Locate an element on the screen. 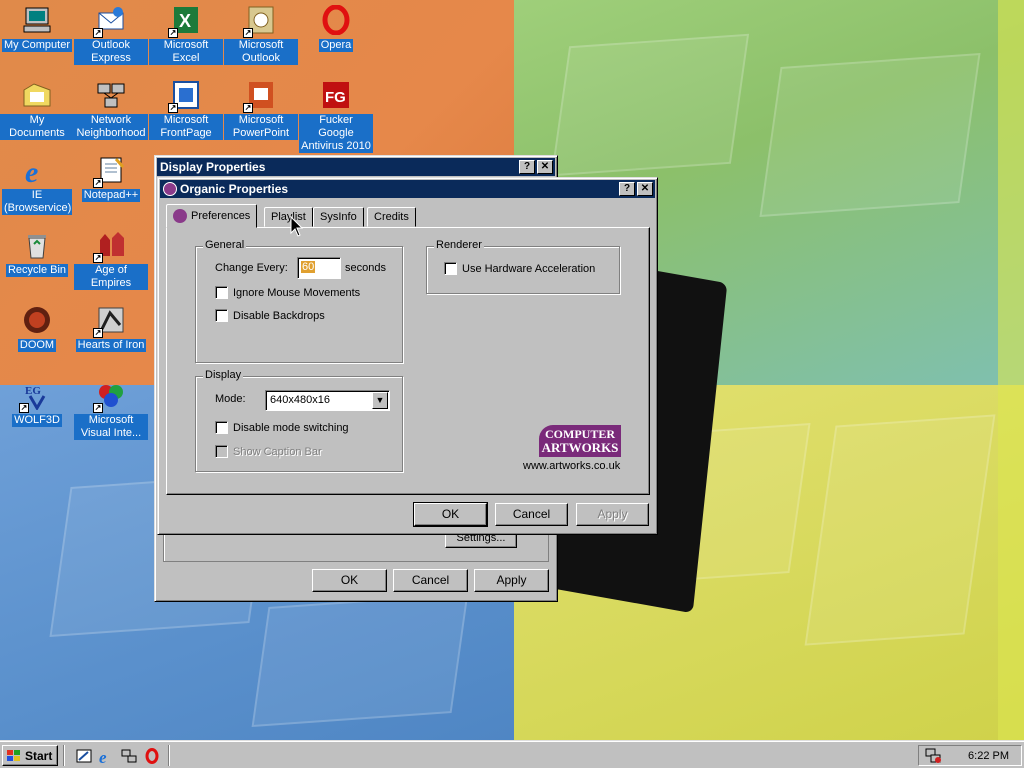 This screenshot has width=1024, height=768. desktop-icon-frontpage: ↗ Microsoft FrontPage is located at coordinates (186, 109).